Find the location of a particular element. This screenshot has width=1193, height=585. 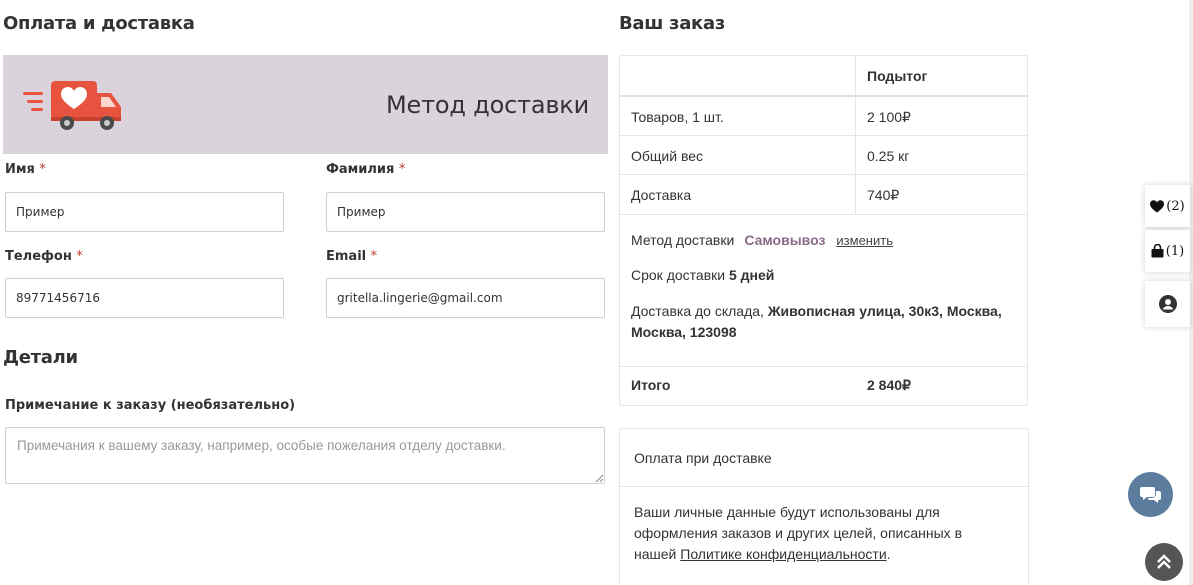

column-divider is located at coordinates (855, 135).